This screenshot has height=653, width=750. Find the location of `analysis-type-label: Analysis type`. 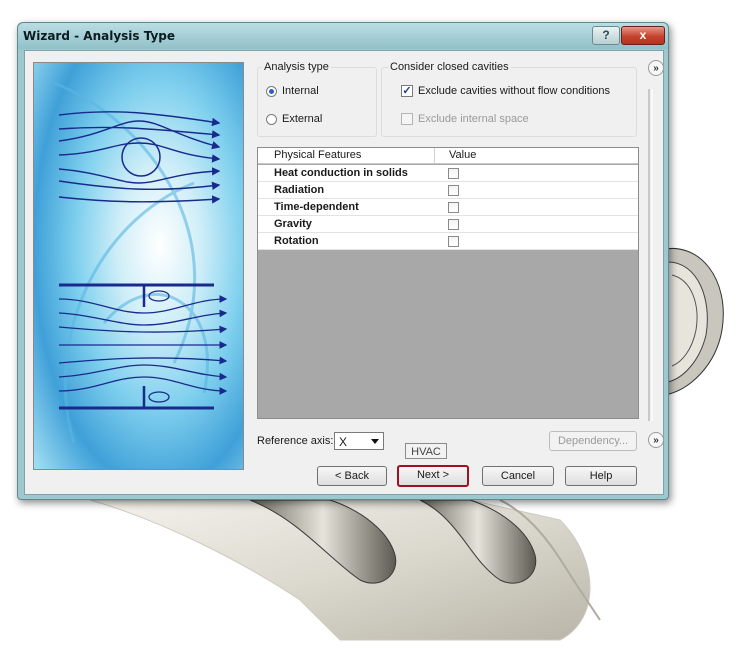

analysis-type-label: Analysis type is located at coordinates (296, 67).